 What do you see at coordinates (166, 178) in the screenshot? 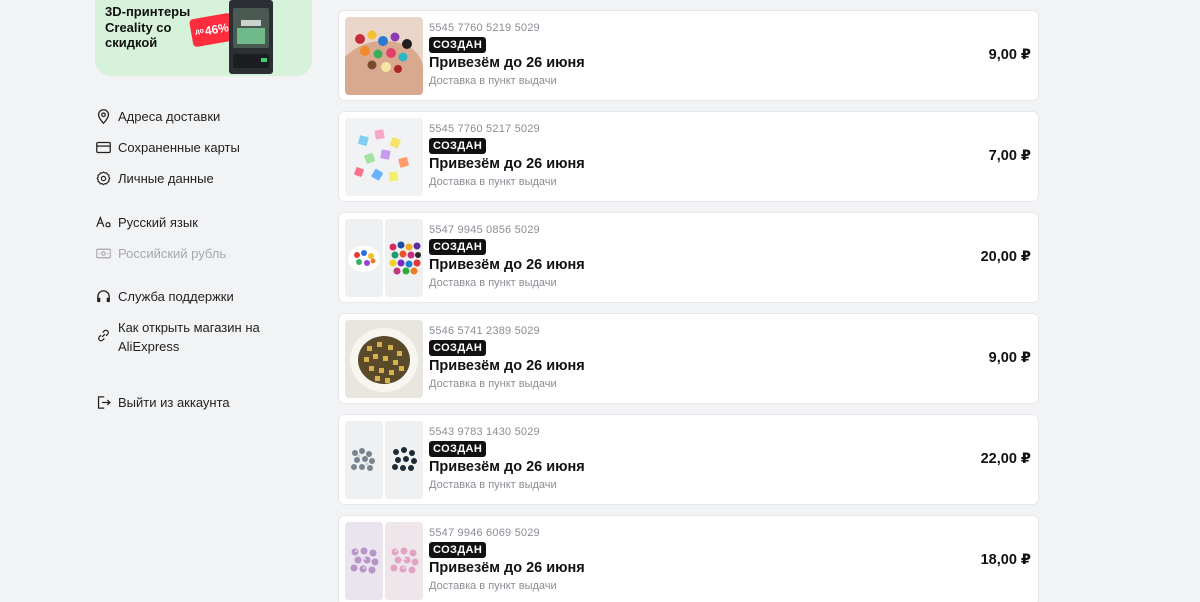
I see `sidebar-item-label: Личные данные` at bounding box center [166, 178].